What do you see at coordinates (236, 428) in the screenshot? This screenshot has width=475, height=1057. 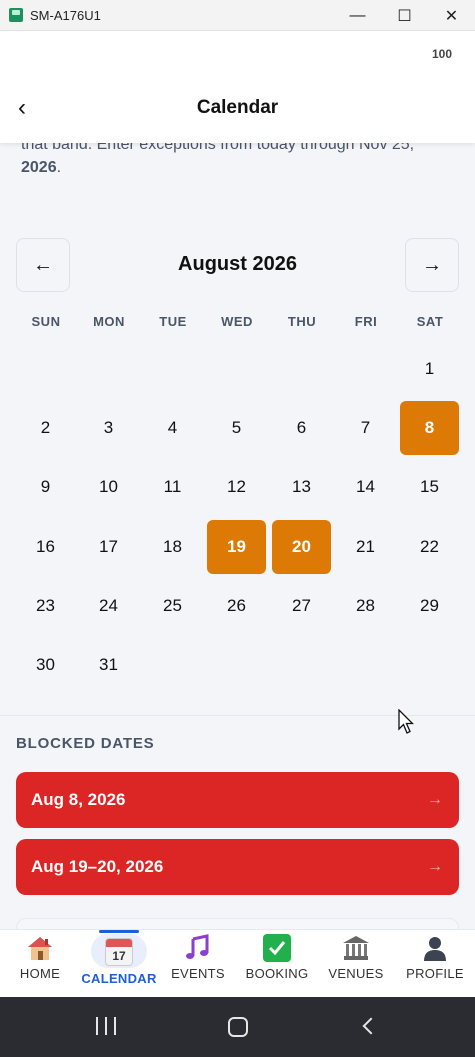 I see `calendar-day: 5` at bounding box center [236, 428].